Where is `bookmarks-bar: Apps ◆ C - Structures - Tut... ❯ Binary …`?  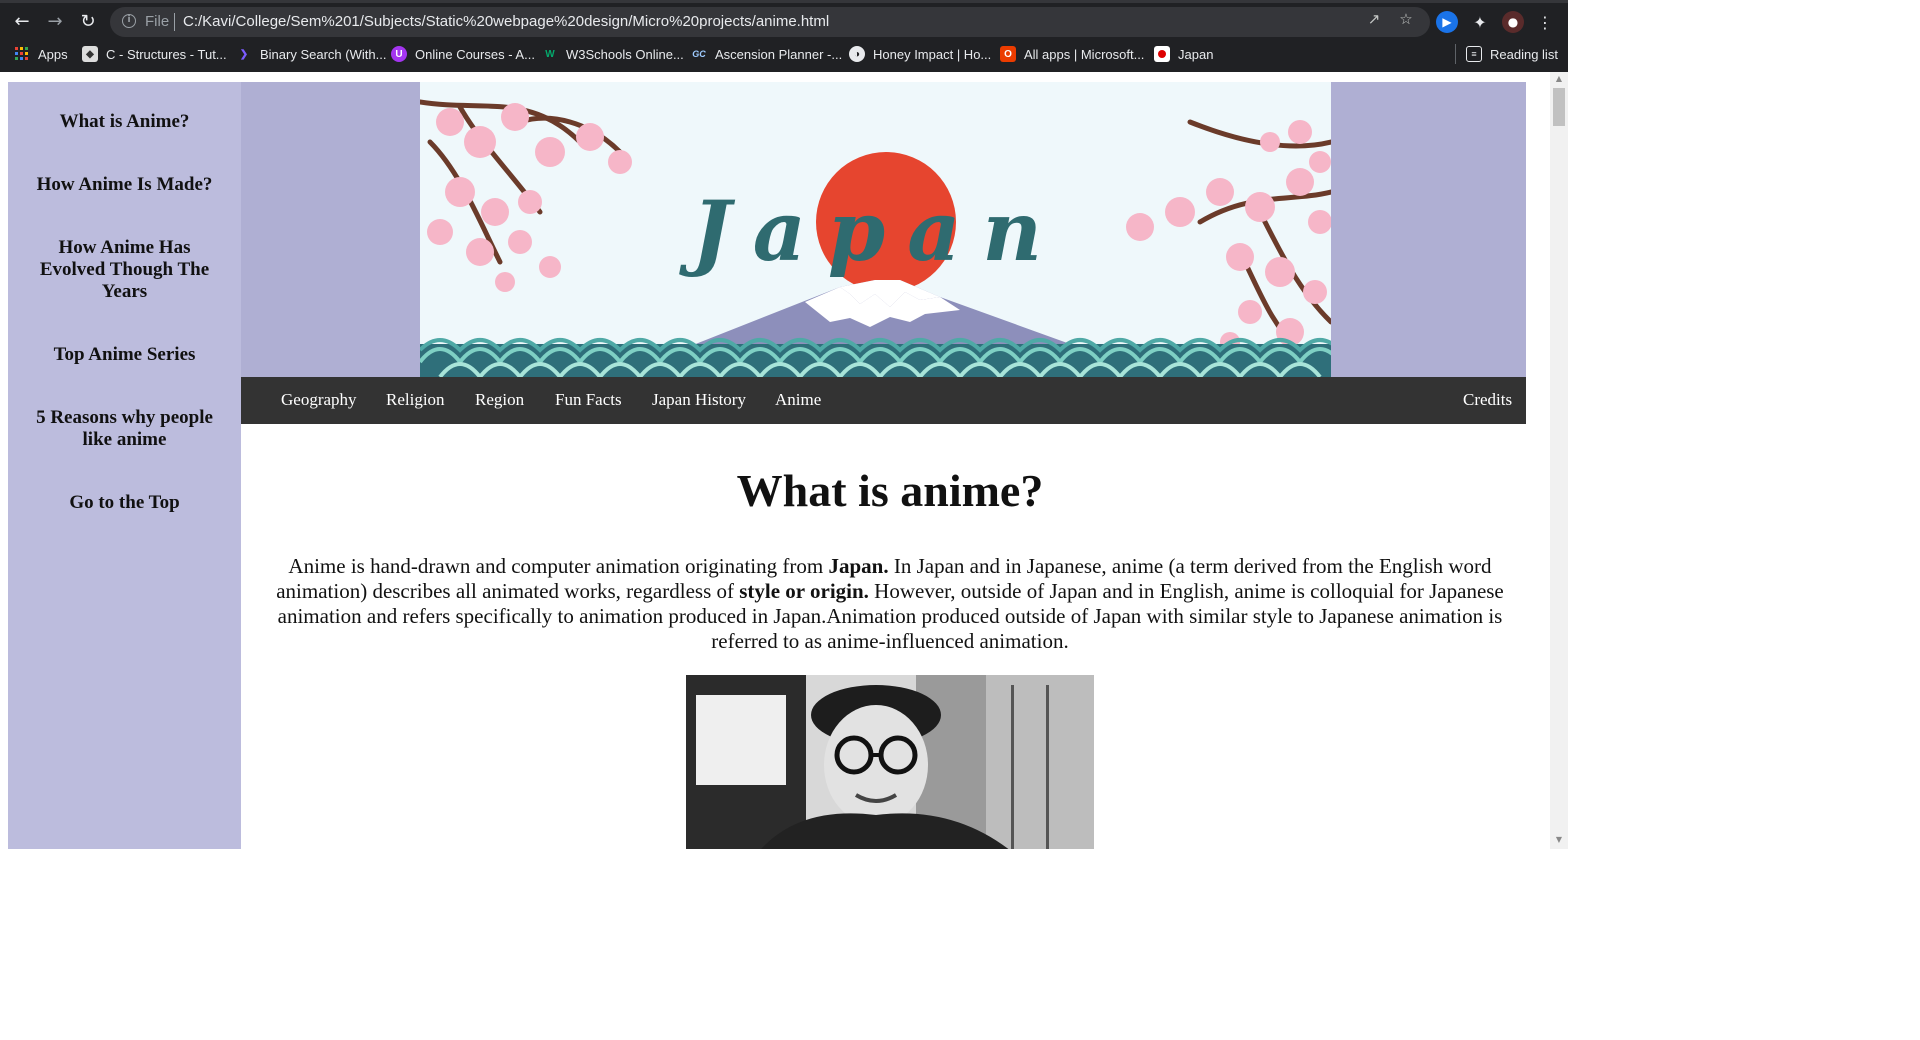 bookmarks-bar: Apps ◆ C - Structures - Tut... ❯ Binary … is located at coordinates (784, 54).